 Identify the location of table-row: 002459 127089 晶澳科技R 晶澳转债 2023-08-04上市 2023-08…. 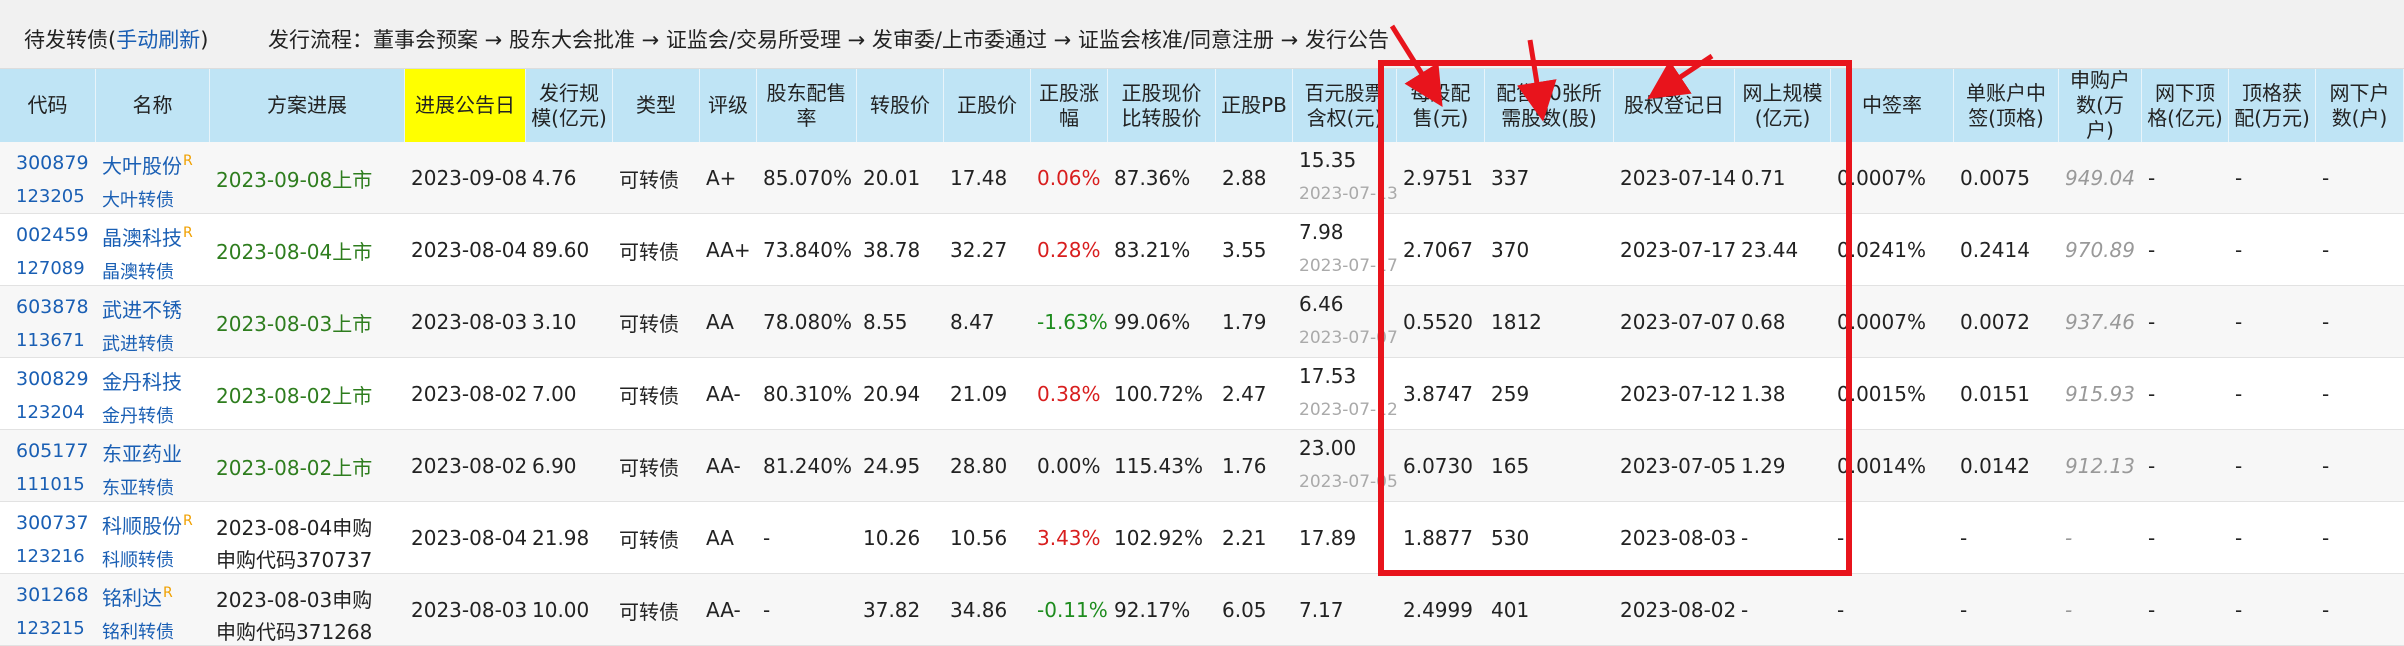
(1202, 250).